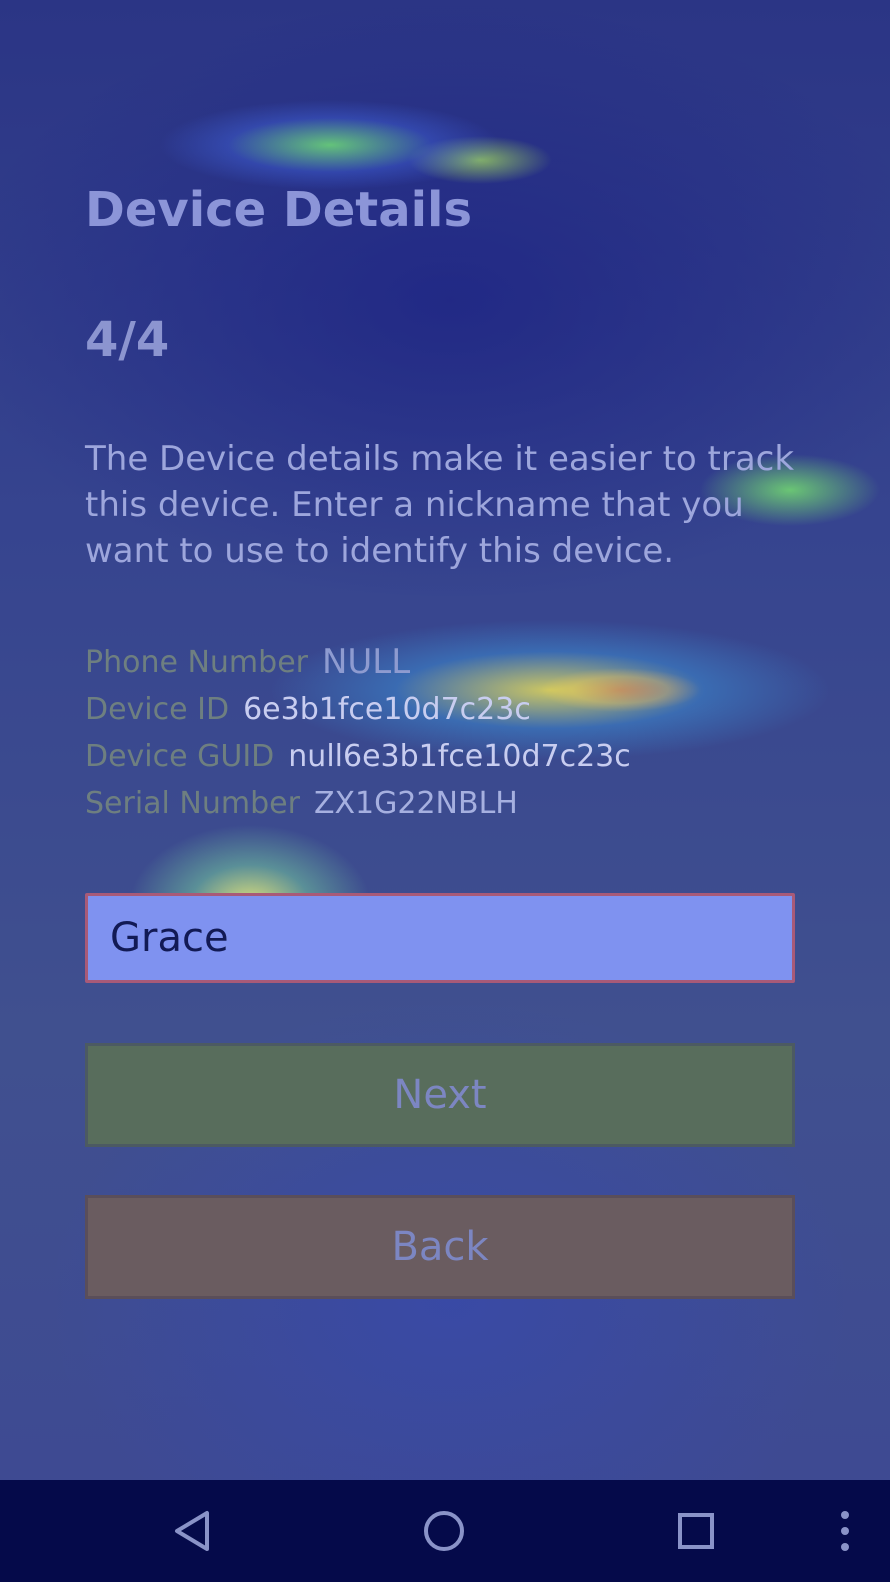 This screenshot has height=1582, width=890. What do you see at coordinates (192, 803) in the screenshot?
I see `serial-number-label: Serial Number` at bounding box center [192, 803].